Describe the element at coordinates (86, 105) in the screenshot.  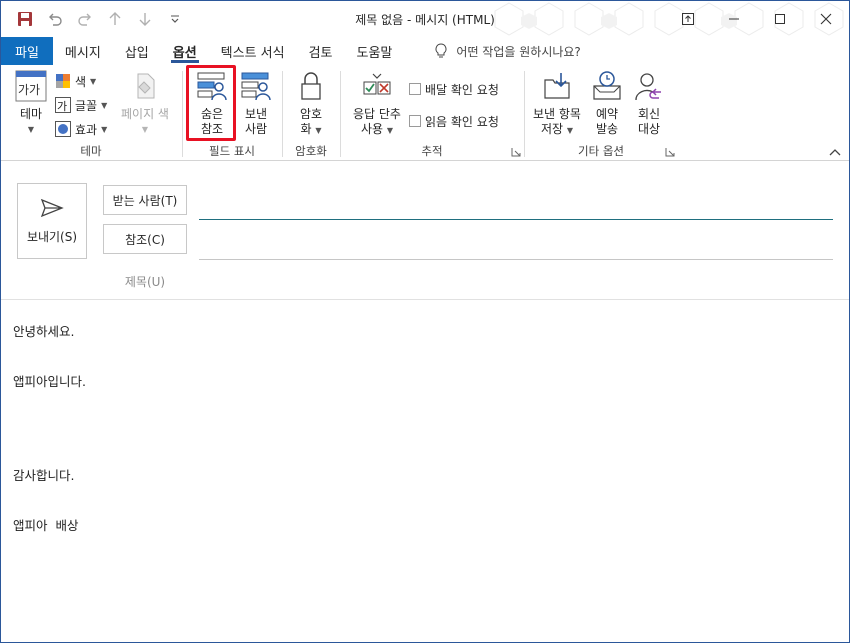
I see `fonts-label: 글꼴` at that location.